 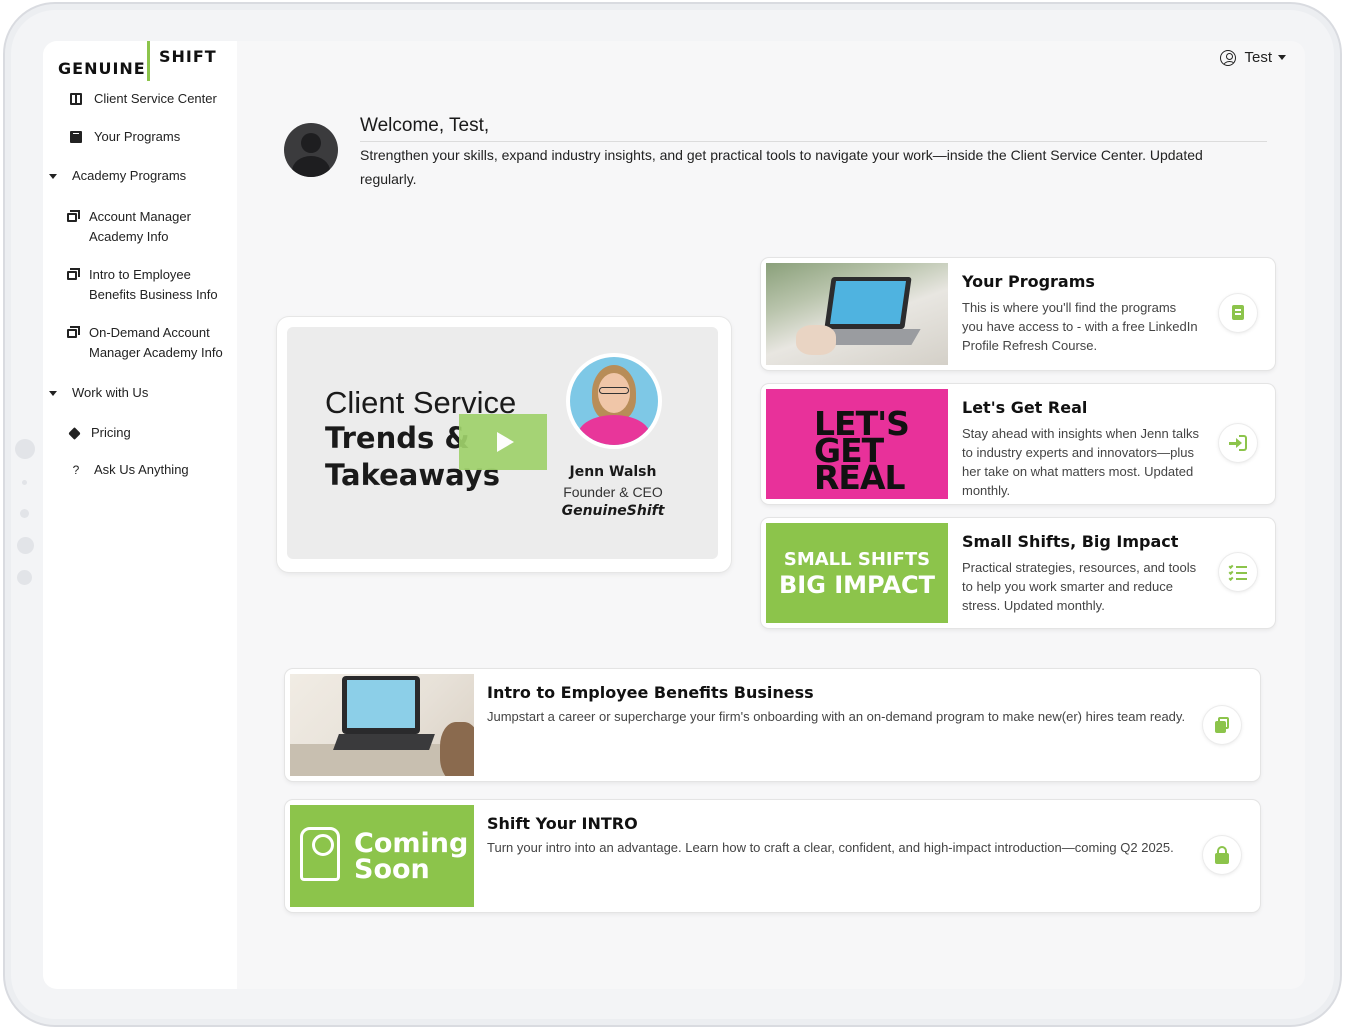 What do you see at coordinates (613, 492) in the screenshot?
I see `host-role: Founder & CEO` at bounding box center [613, 492].